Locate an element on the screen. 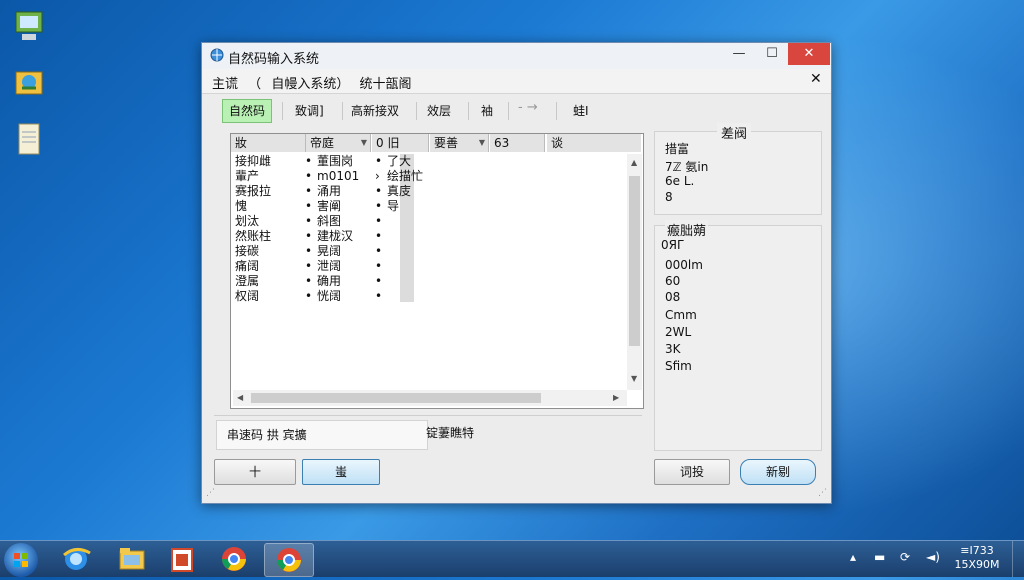 This screenshot has width=1024, height=580. tab-frog: 蛙I is located at coordinates (581, 111).